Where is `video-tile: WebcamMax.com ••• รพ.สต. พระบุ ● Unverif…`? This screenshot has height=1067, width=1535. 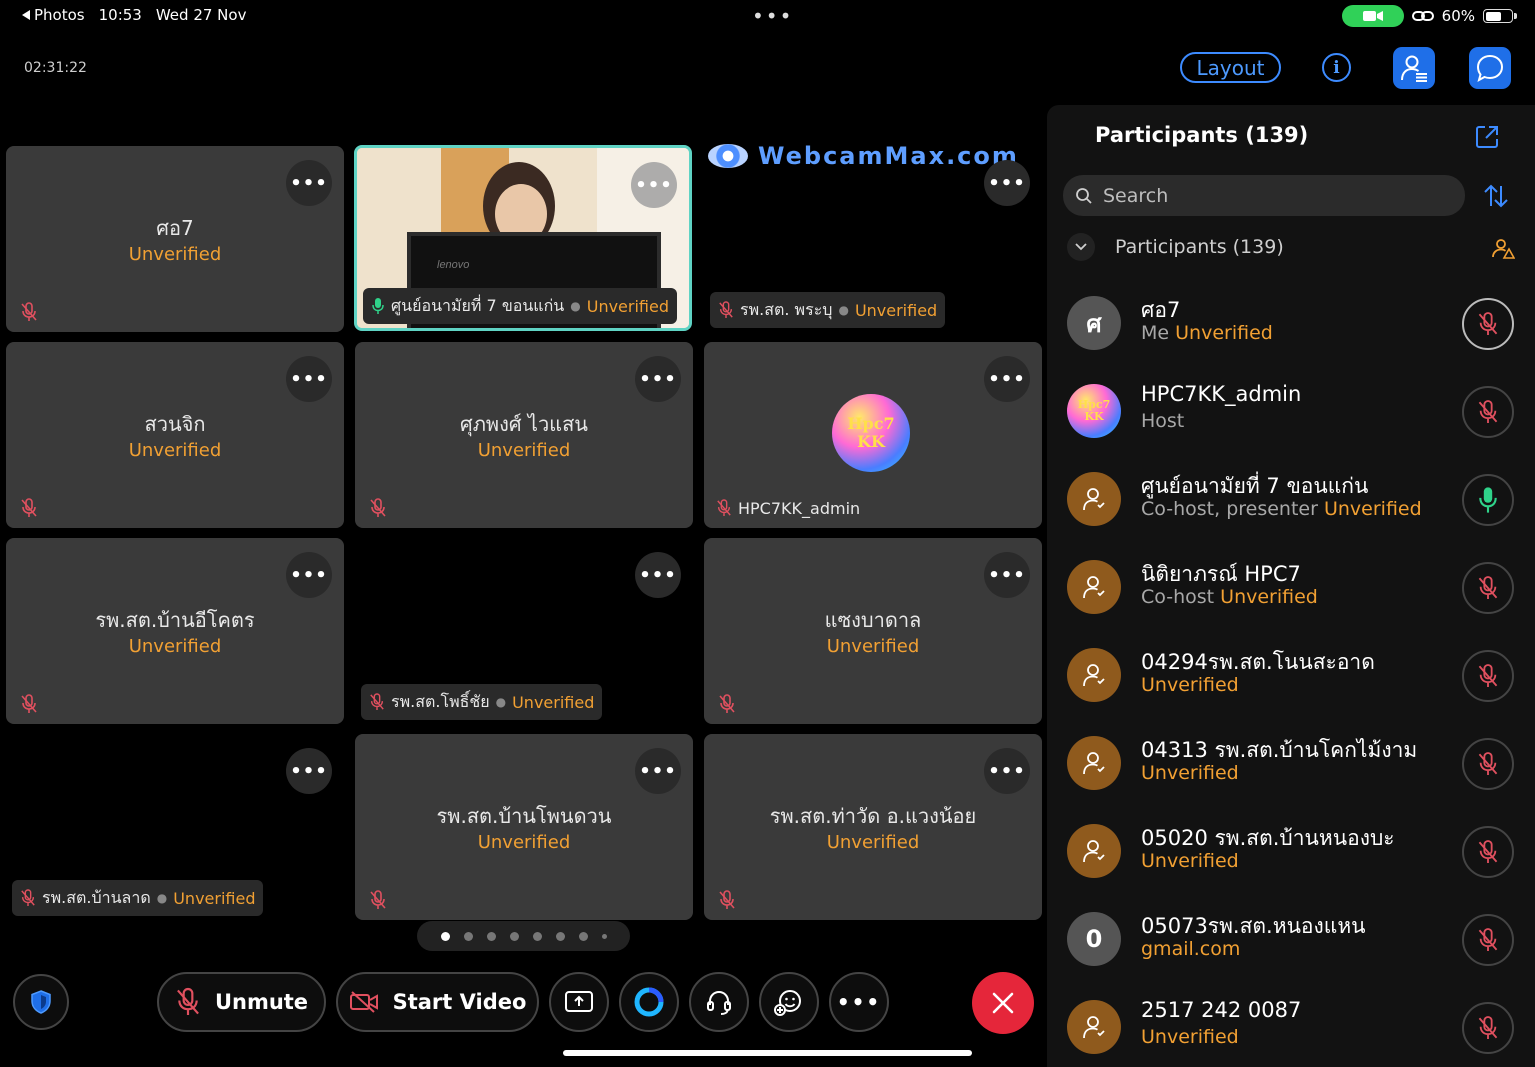
video-tile: WebcamMax.com ••• รพ.สต. พระบุ ● Unverif… is located at coordinates (873, 237).